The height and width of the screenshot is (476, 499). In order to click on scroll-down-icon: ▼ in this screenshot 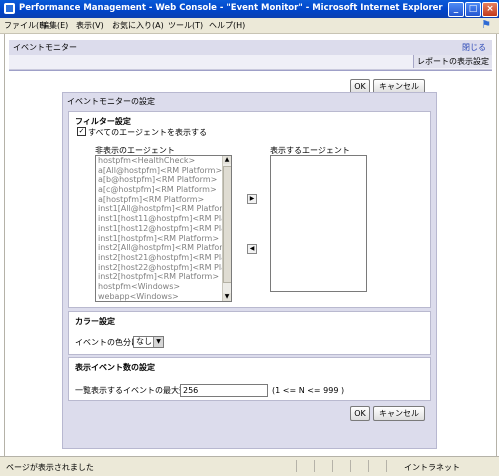, I will do `click(227, 297)`.